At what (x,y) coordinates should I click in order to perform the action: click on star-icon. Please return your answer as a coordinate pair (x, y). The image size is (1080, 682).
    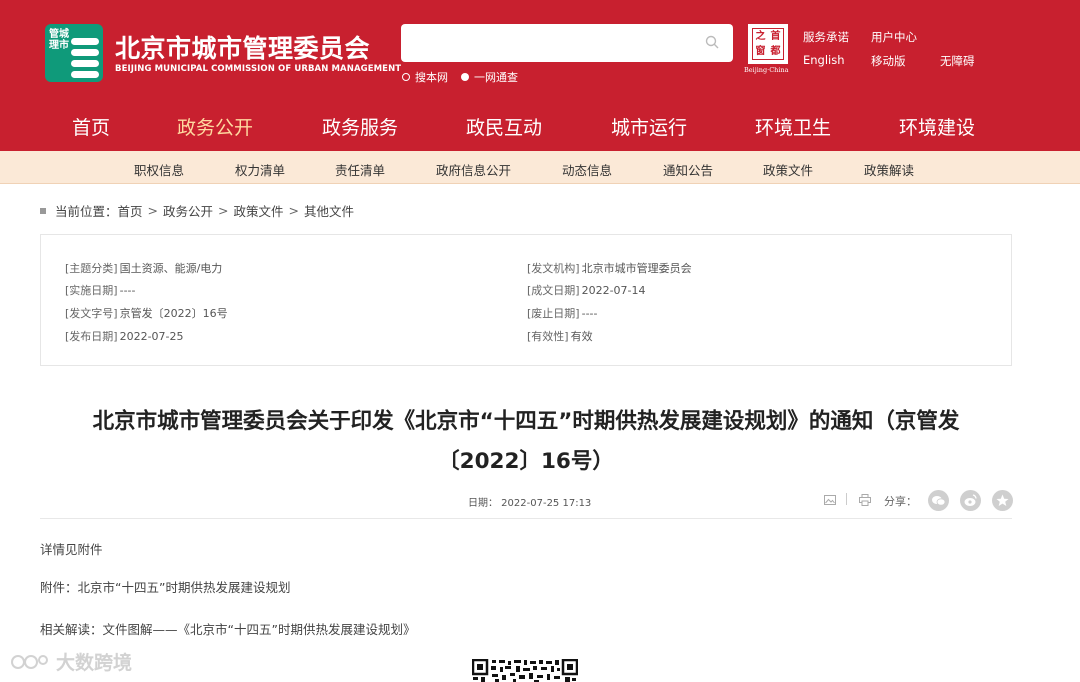
    Looking at the image, I should click on (1002, 500).